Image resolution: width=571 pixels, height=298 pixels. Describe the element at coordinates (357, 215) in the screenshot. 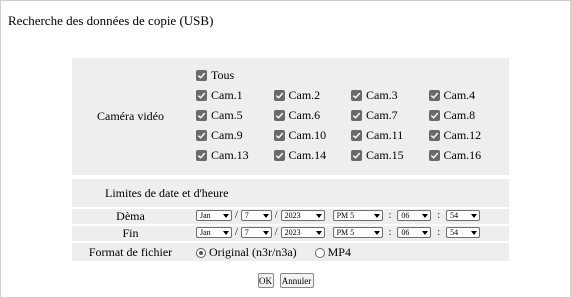

I see `start-hour-select: PM 5` at that location.